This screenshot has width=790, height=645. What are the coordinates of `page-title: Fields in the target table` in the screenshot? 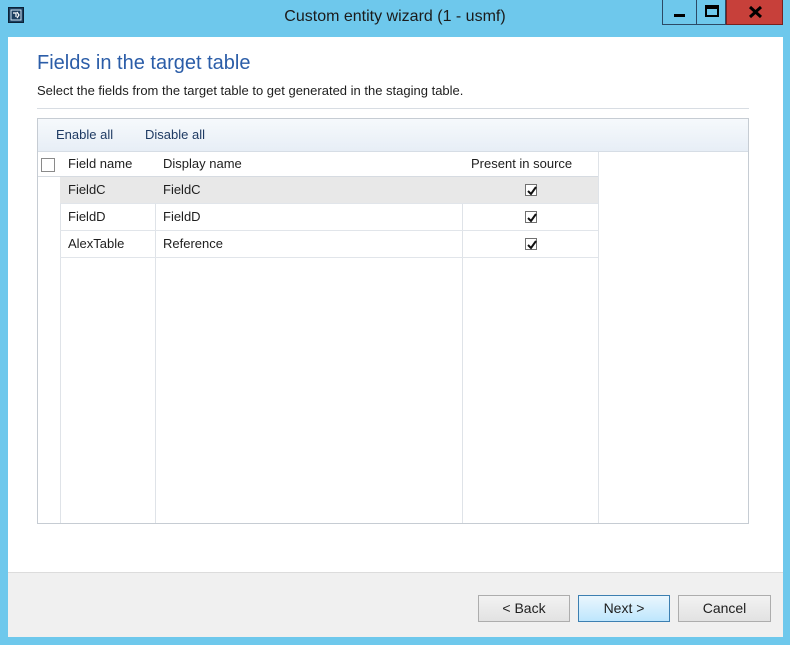 It's located at (144, 63).